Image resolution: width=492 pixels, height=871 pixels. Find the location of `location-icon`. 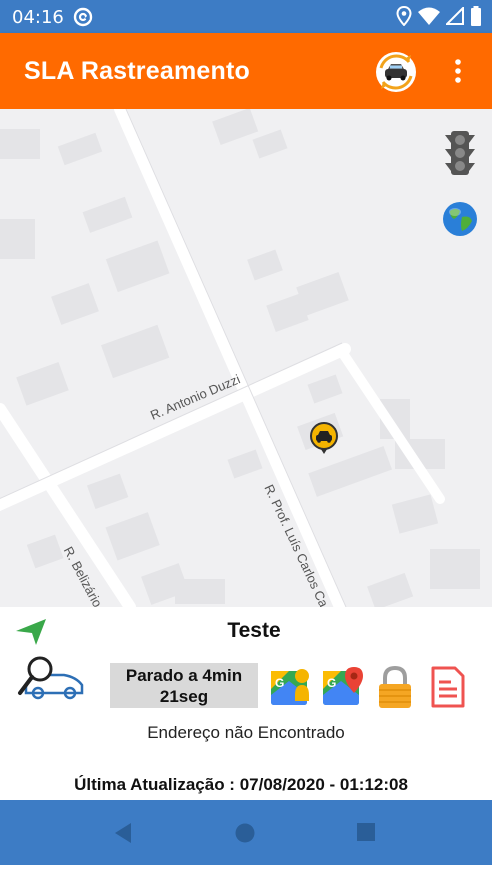

location-icon is located at coordinates (404, 16).